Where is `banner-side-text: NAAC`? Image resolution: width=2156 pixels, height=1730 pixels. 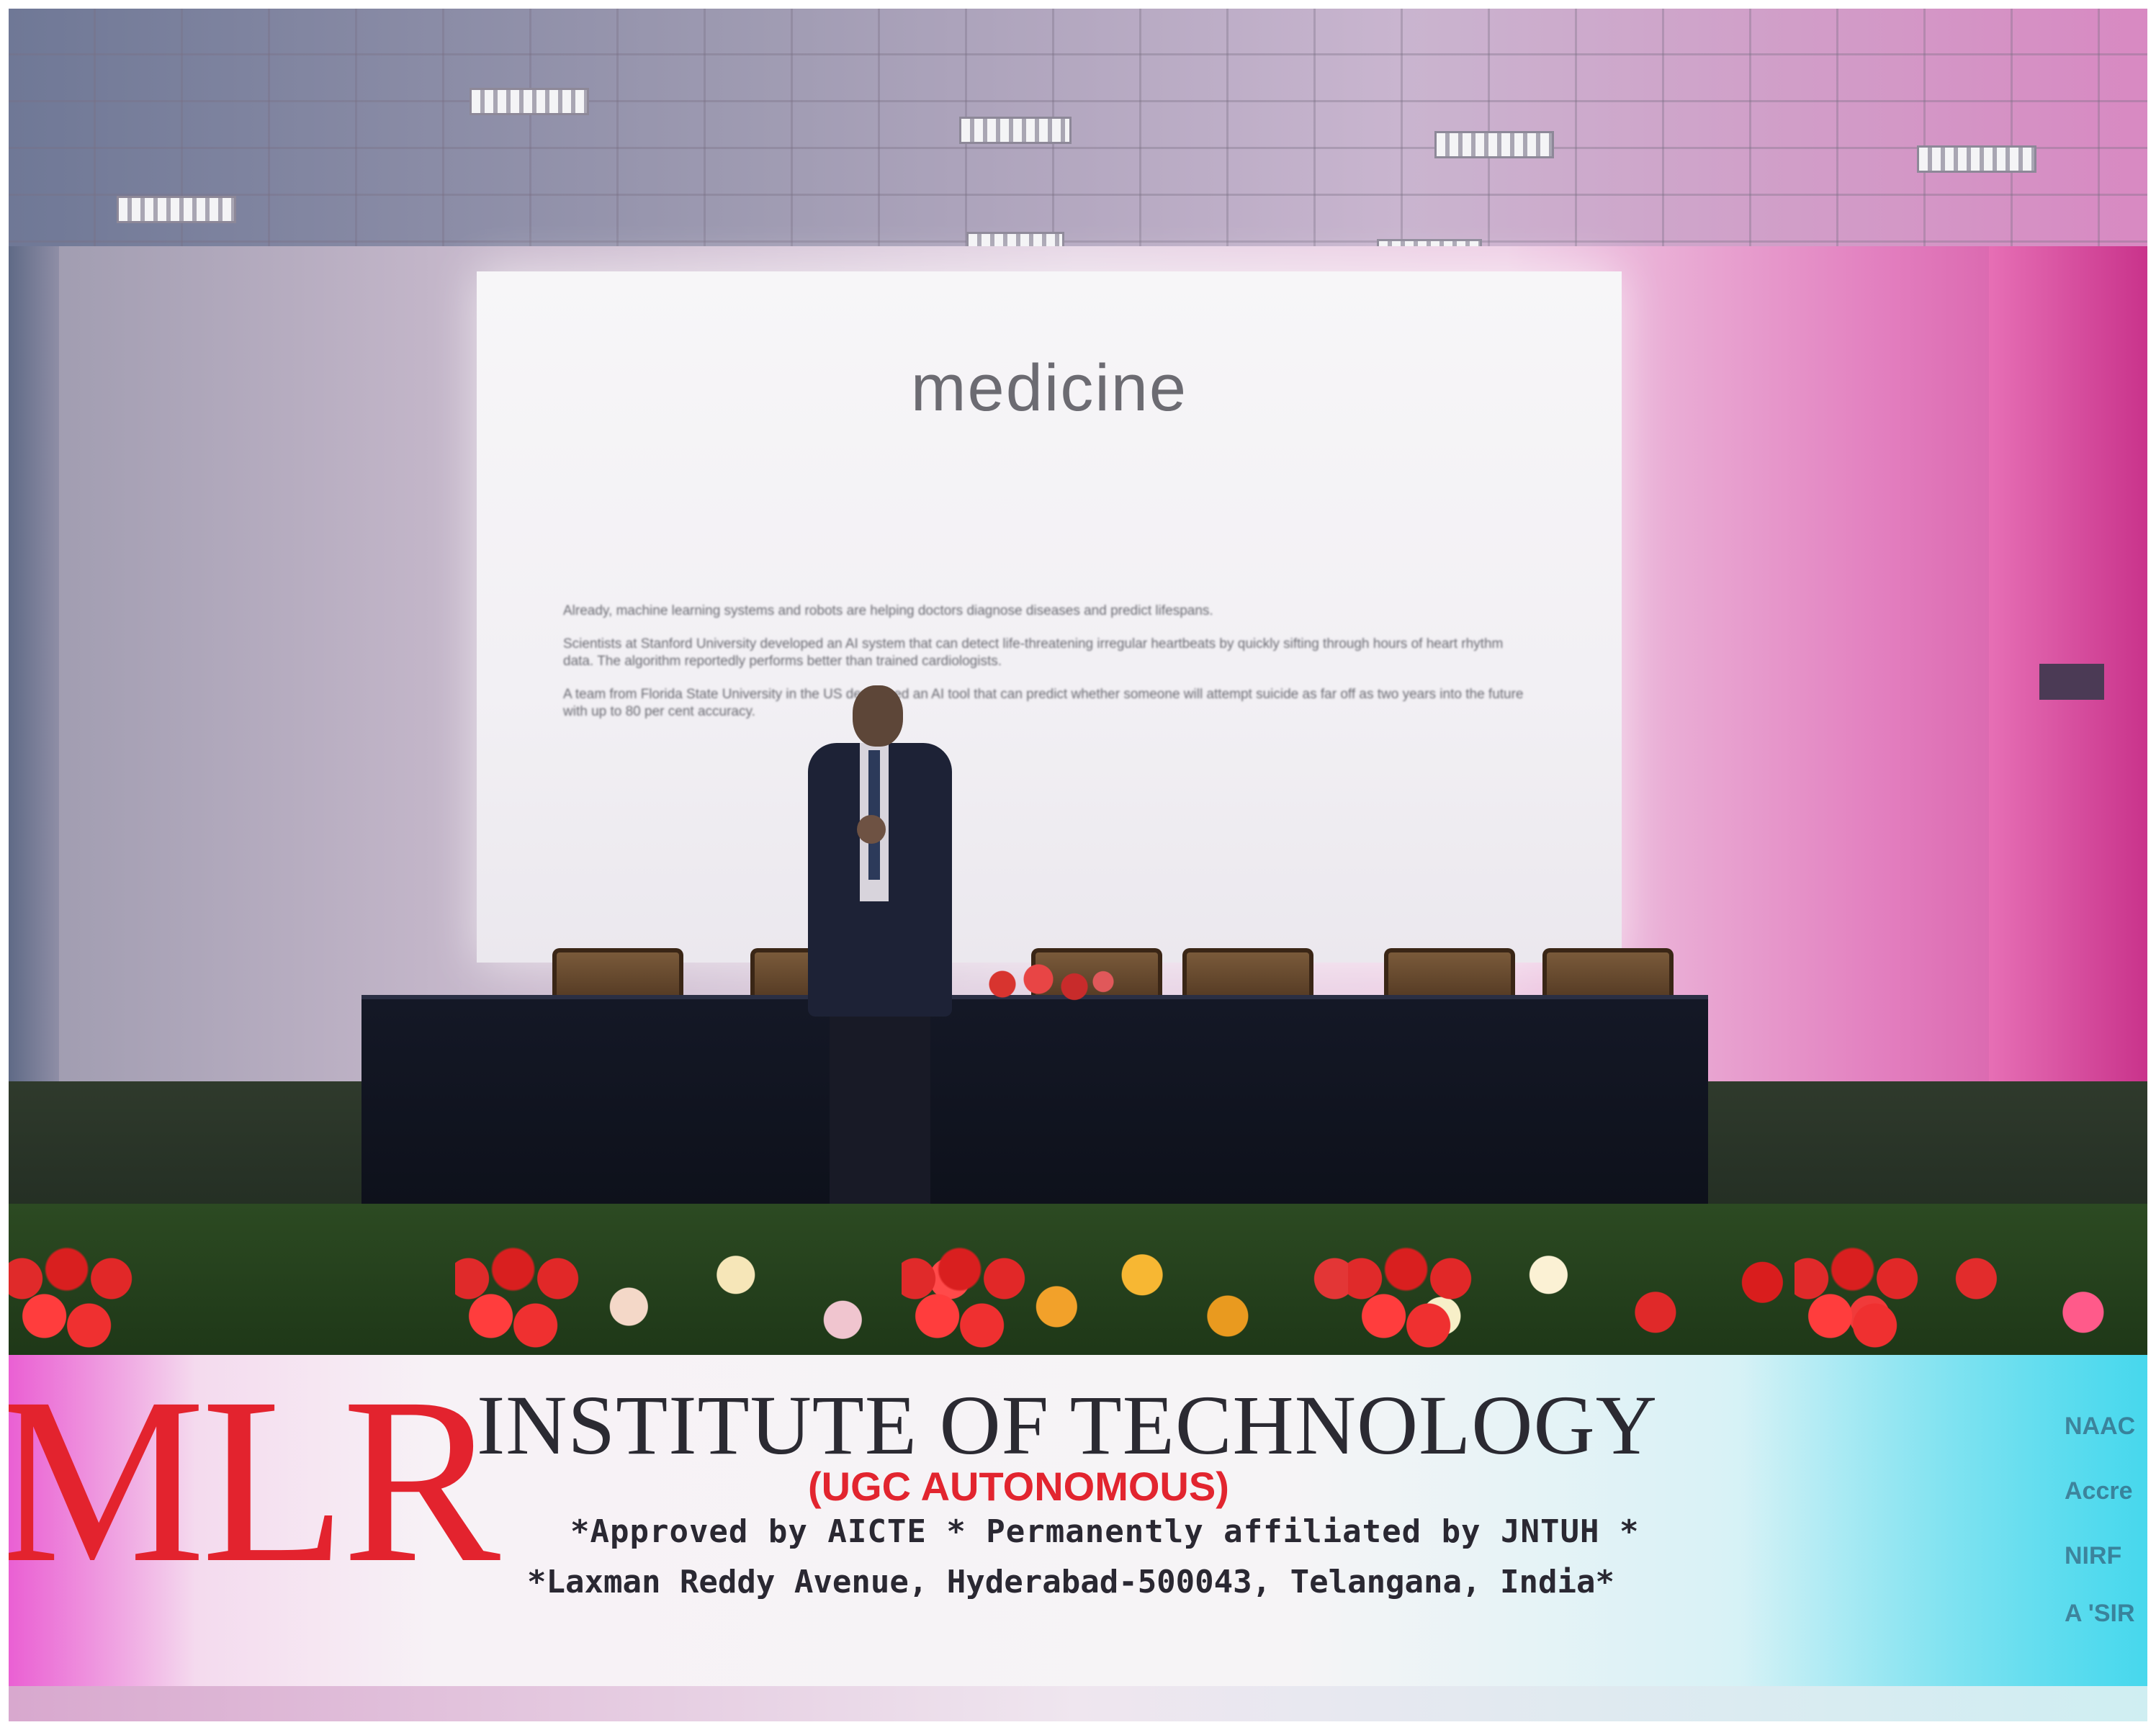
banner-side-text: NAAC is located at coordinates (2100, 1426).